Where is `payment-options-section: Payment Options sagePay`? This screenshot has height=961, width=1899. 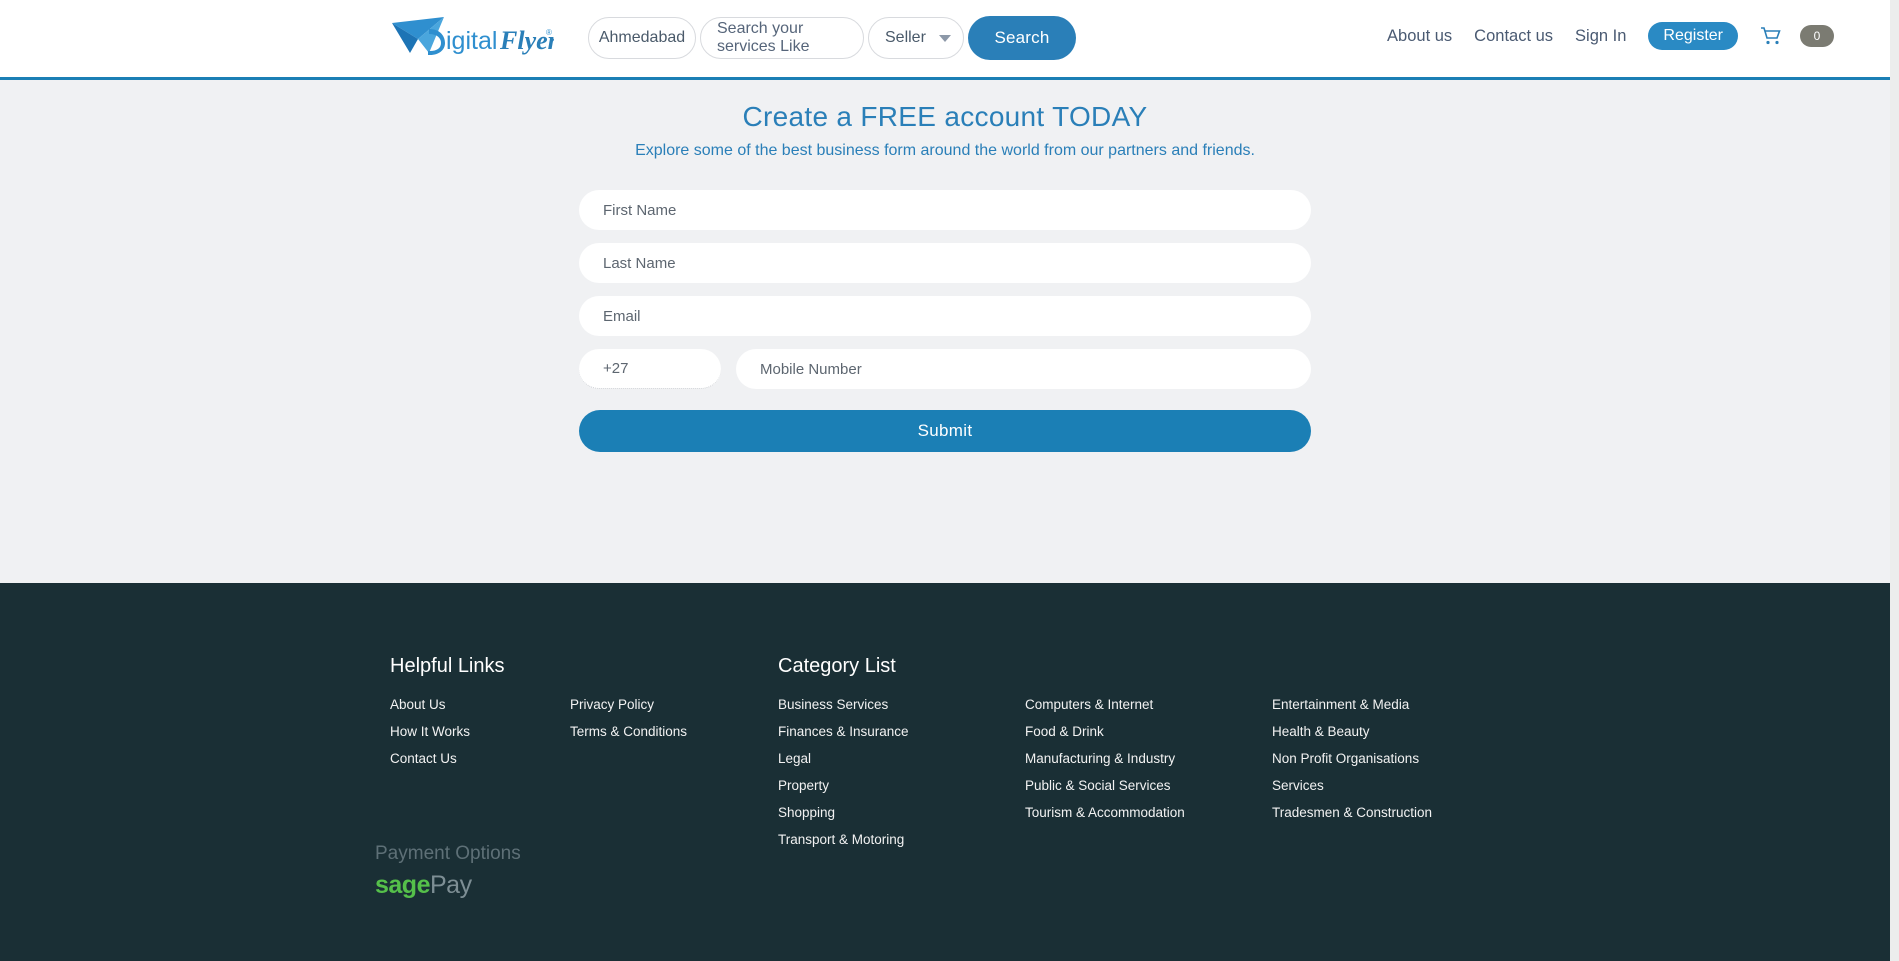 payment-options-section: Payment Options sagePay is located at coordinates (448, 871).